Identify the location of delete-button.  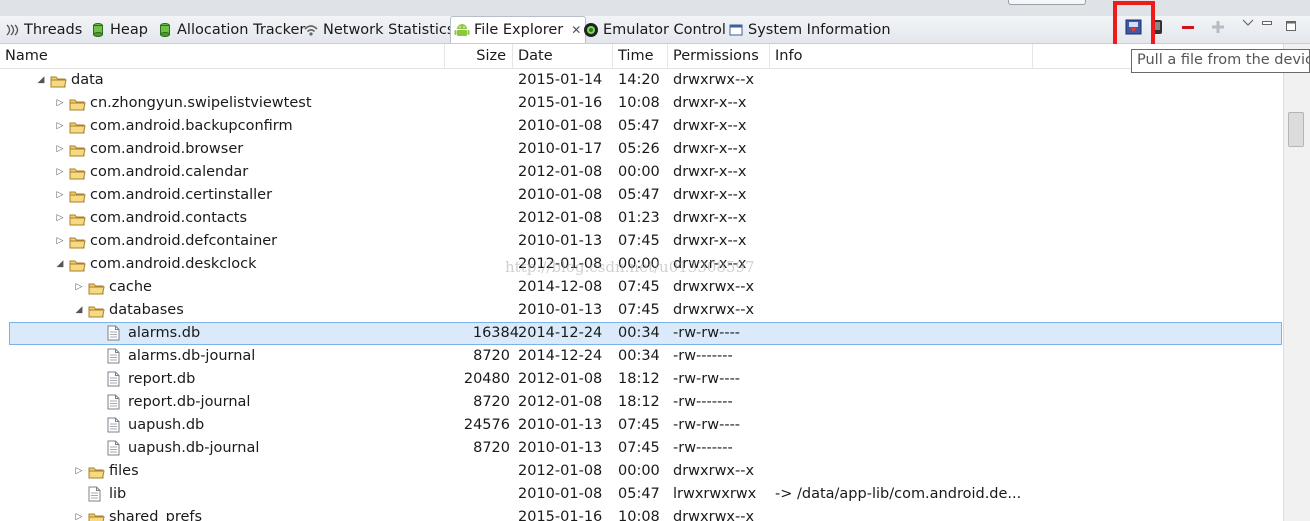
(1188, 27).